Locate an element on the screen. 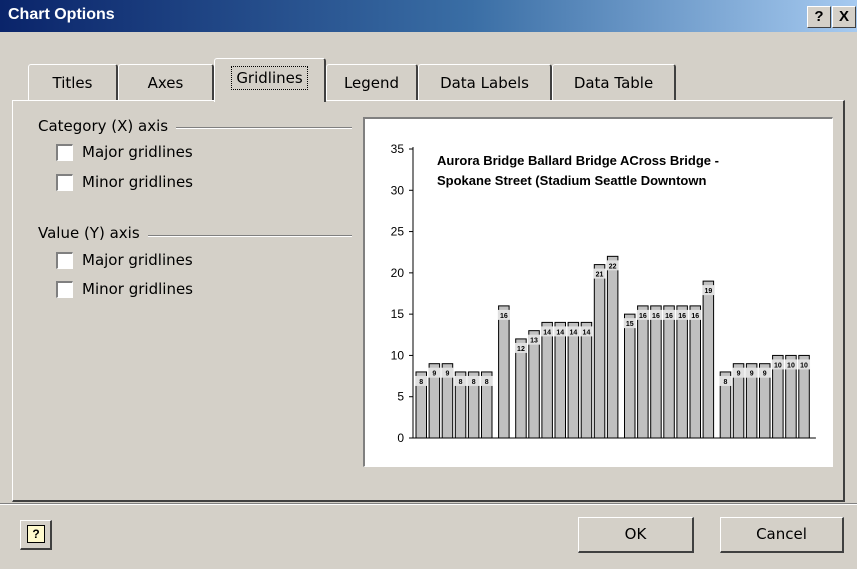 The height and width of the screenshot is (569, 857). tab-data-table: Data Table is located at coordinates (614, 82).